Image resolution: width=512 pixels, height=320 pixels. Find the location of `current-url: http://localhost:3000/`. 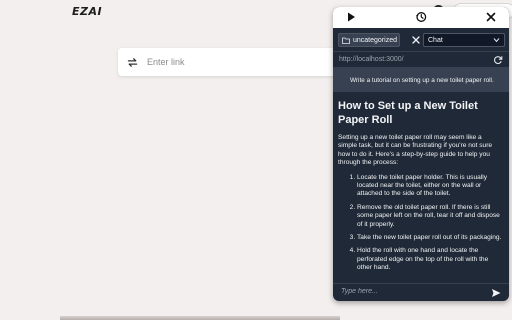

current-url: http://localhost:3000/ is located at coordinates (371, 59).